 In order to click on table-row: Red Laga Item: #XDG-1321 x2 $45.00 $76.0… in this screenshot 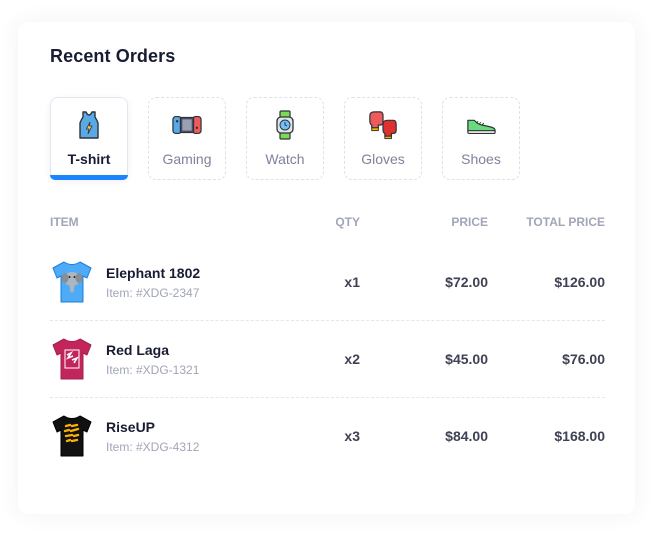, I will do `click(327, 360)`.